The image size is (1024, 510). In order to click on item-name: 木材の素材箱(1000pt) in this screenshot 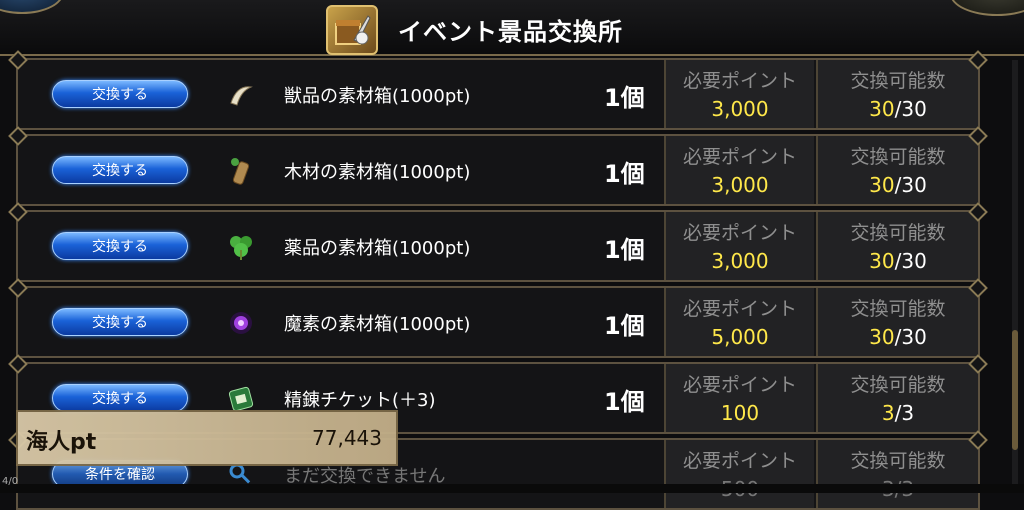, I will do `click(377, 172)`.